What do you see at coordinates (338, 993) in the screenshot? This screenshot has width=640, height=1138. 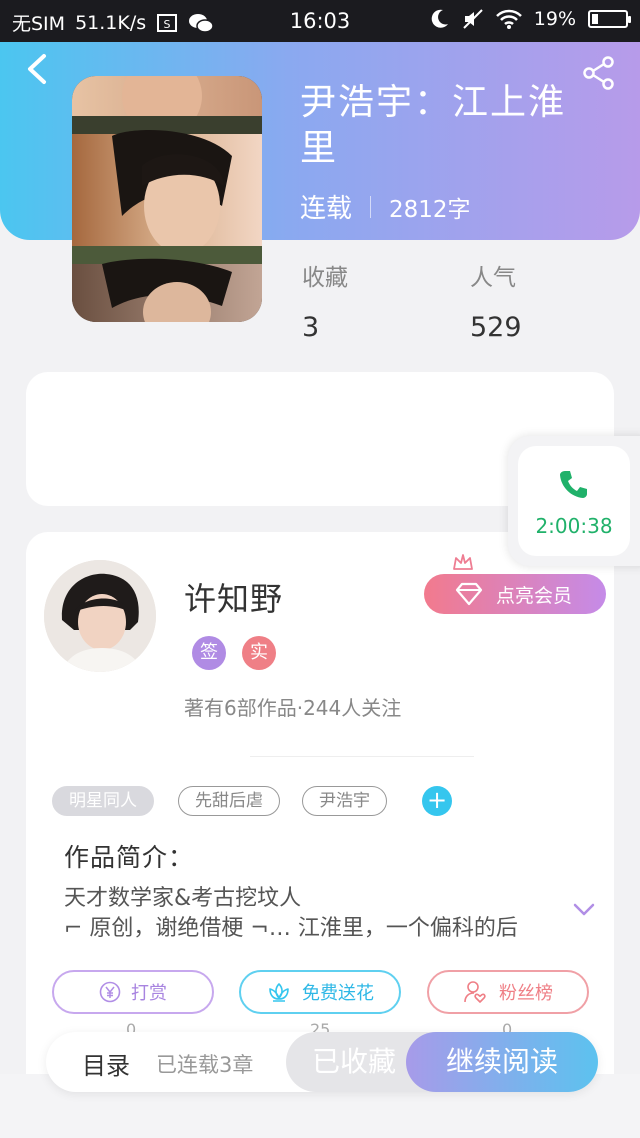 I see `send-flower-label: 免费送花` at bounding box center [338, 993].